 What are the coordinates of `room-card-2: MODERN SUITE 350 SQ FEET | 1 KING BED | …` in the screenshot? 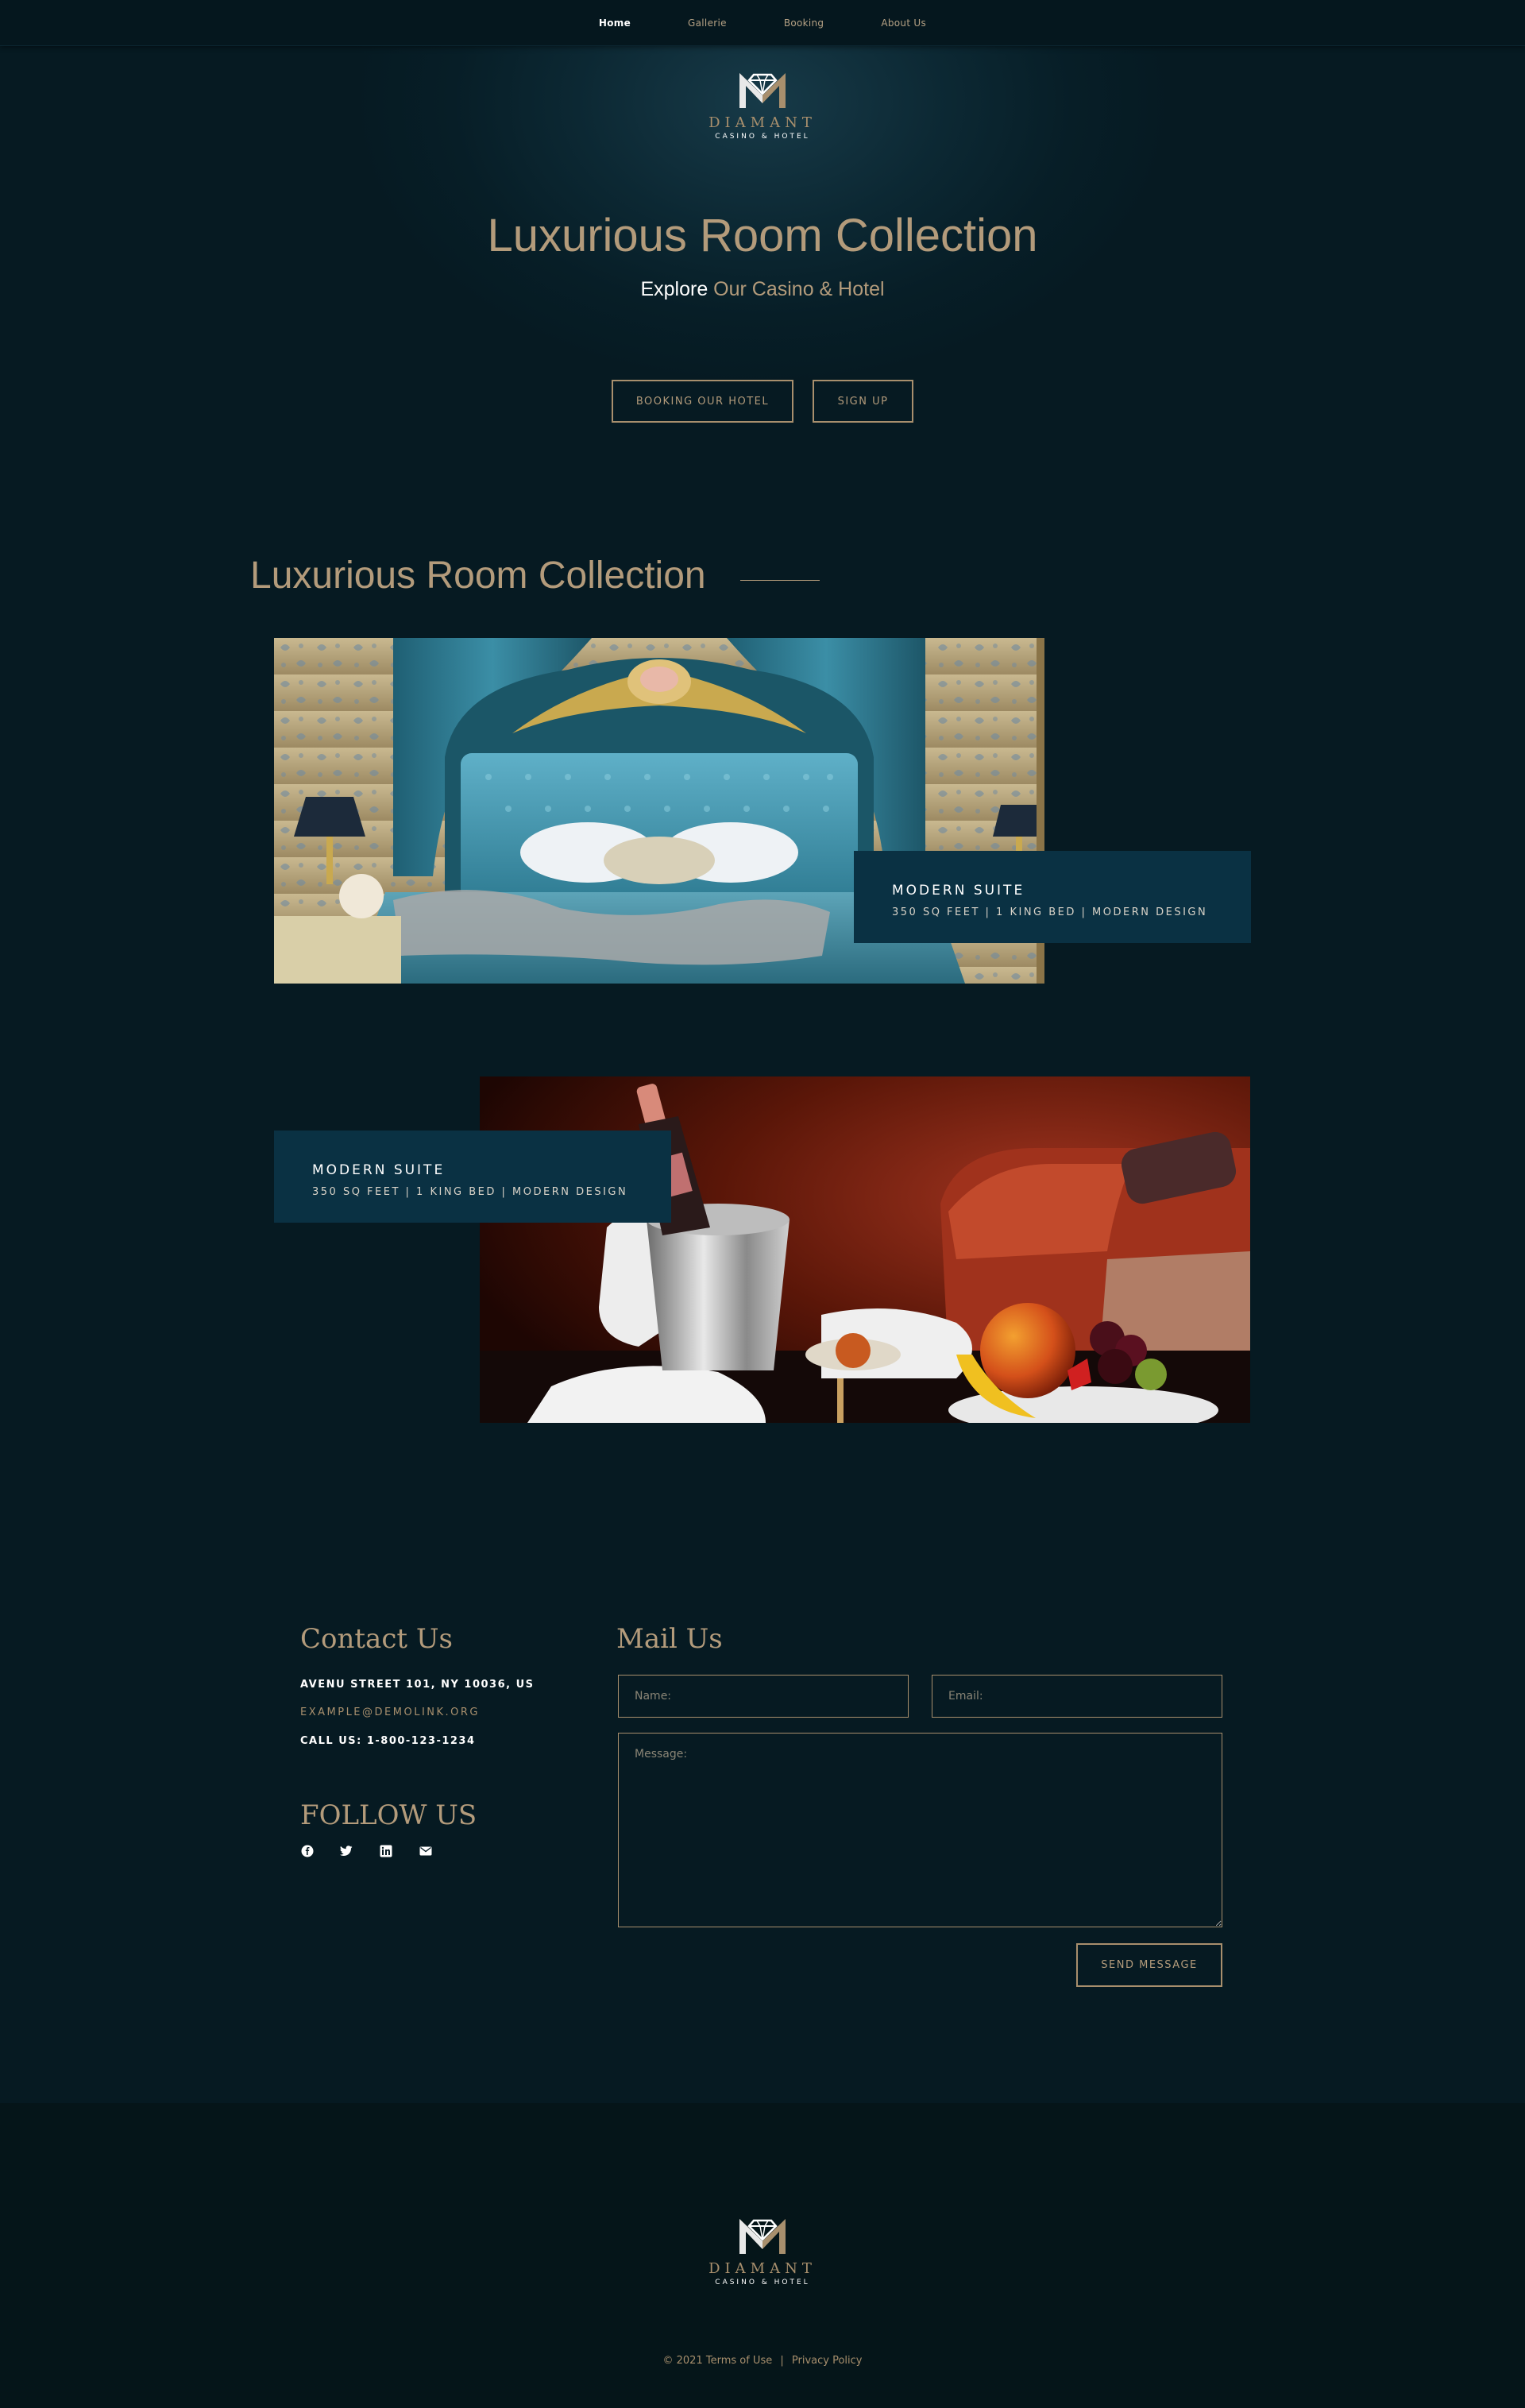 It's located at (473, 1177).